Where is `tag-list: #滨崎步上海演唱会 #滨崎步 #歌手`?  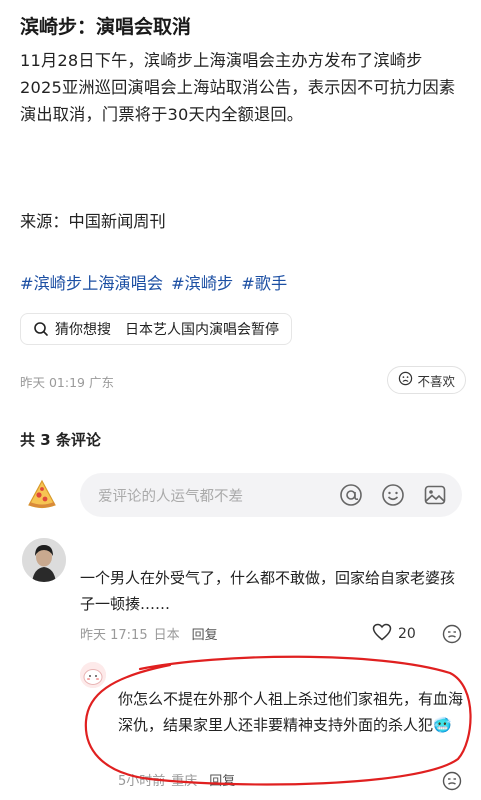
tag-list: #滨崎步上海演唱会 #滨崎步 #歌手 is located at coordinates (153, 282).